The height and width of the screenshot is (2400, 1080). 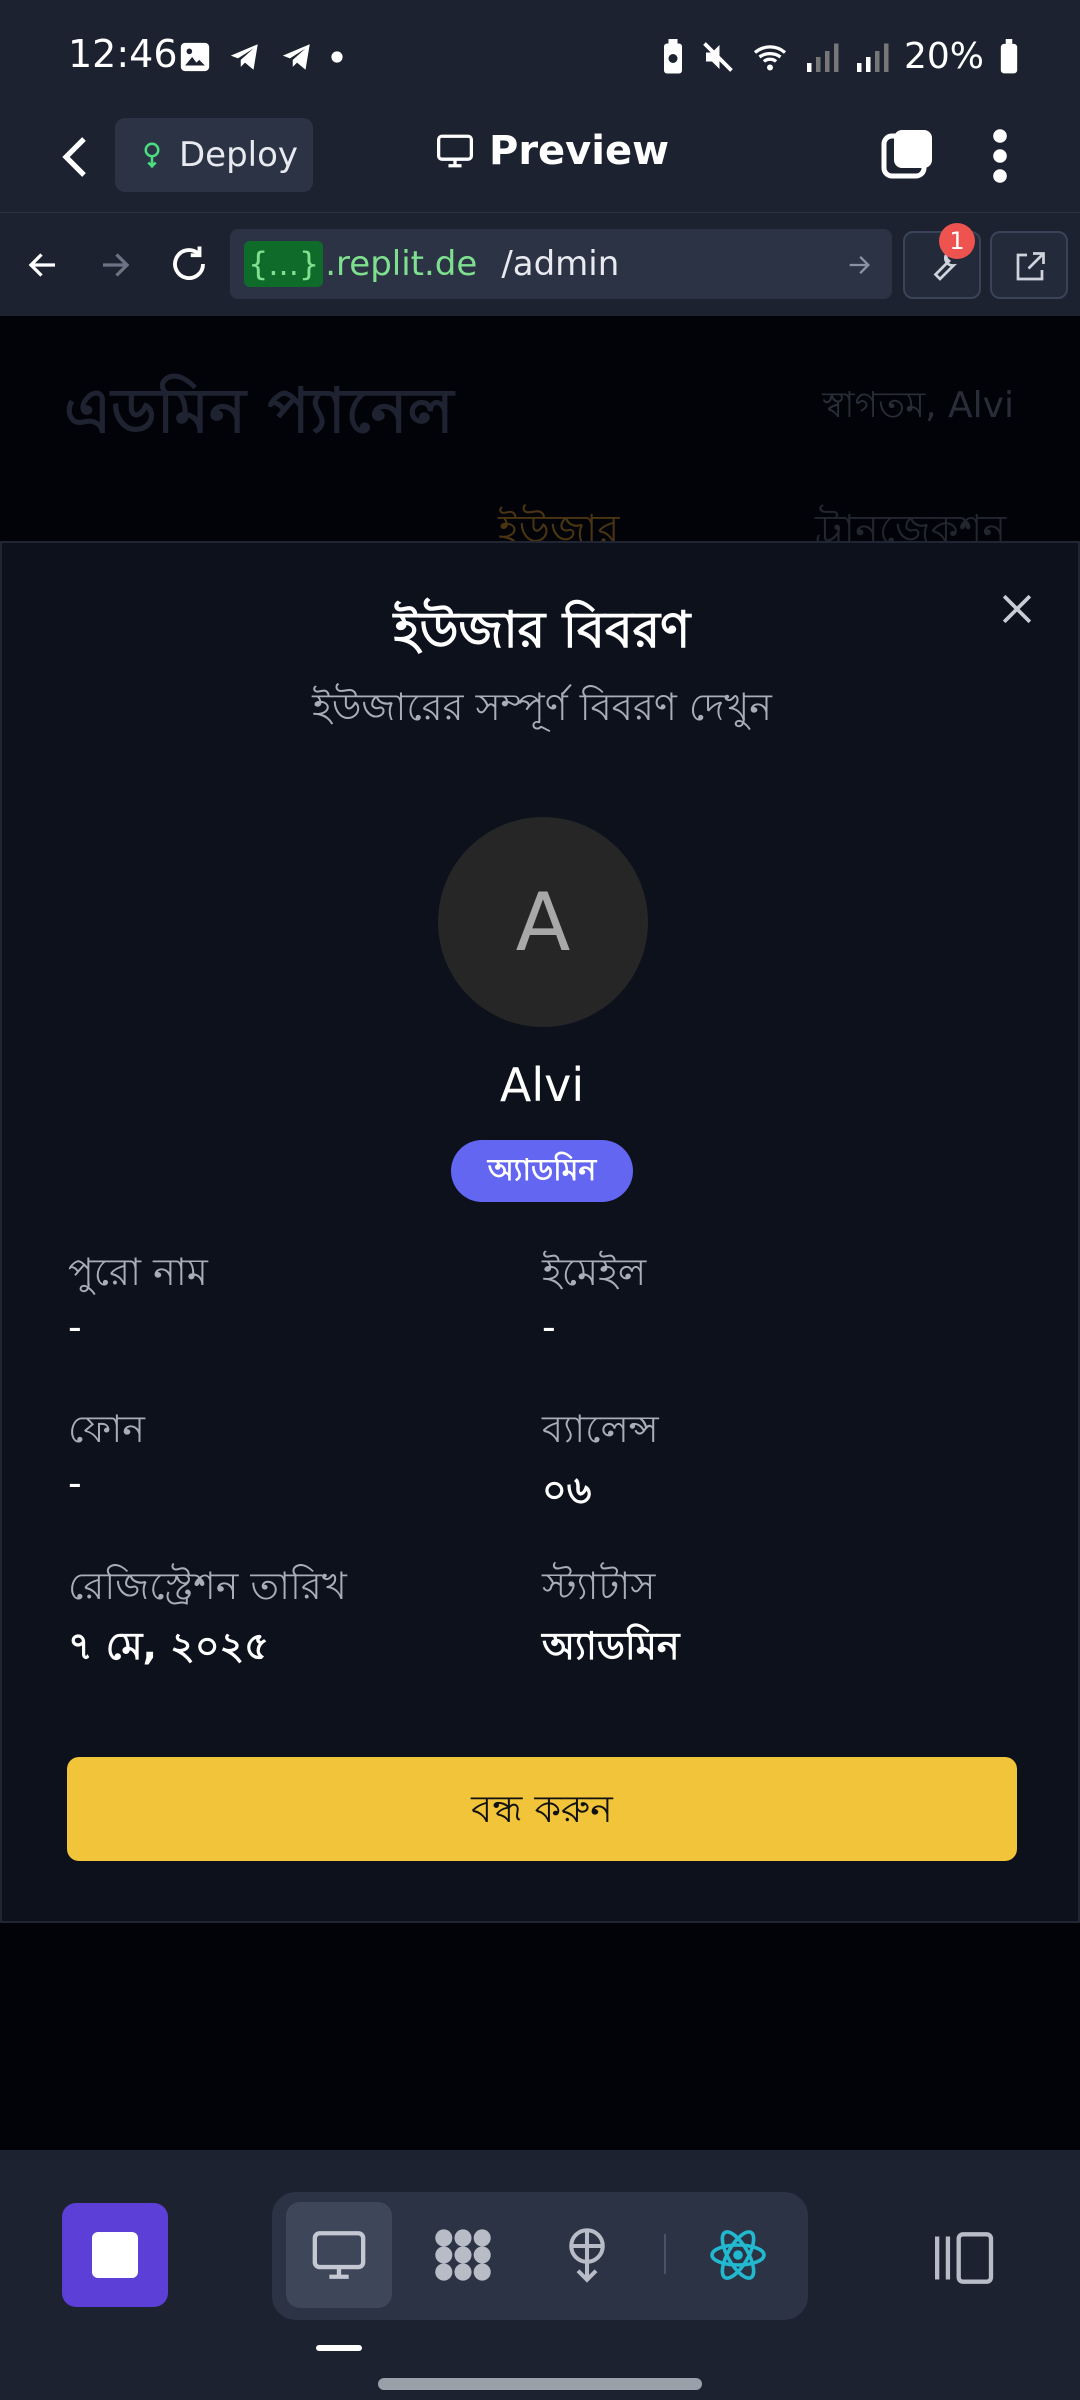 What do you see at coordinates (195, 57) in the screenshot?
I see `gallery-icon` at bounding box center [195, 57].